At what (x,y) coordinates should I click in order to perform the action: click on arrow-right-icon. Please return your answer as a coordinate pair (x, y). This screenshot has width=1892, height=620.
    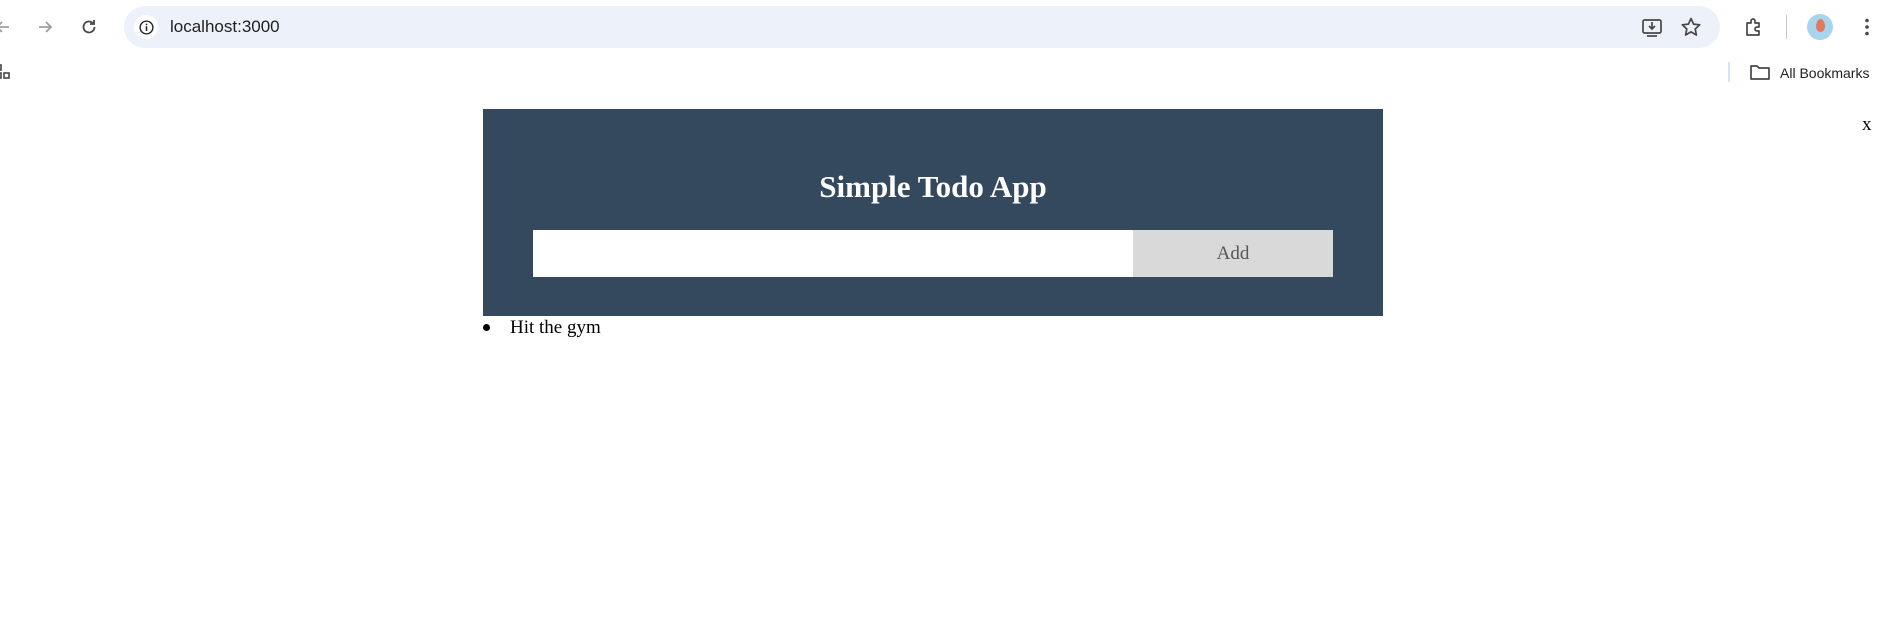
    Looking at the image, I should click on (46, 27).